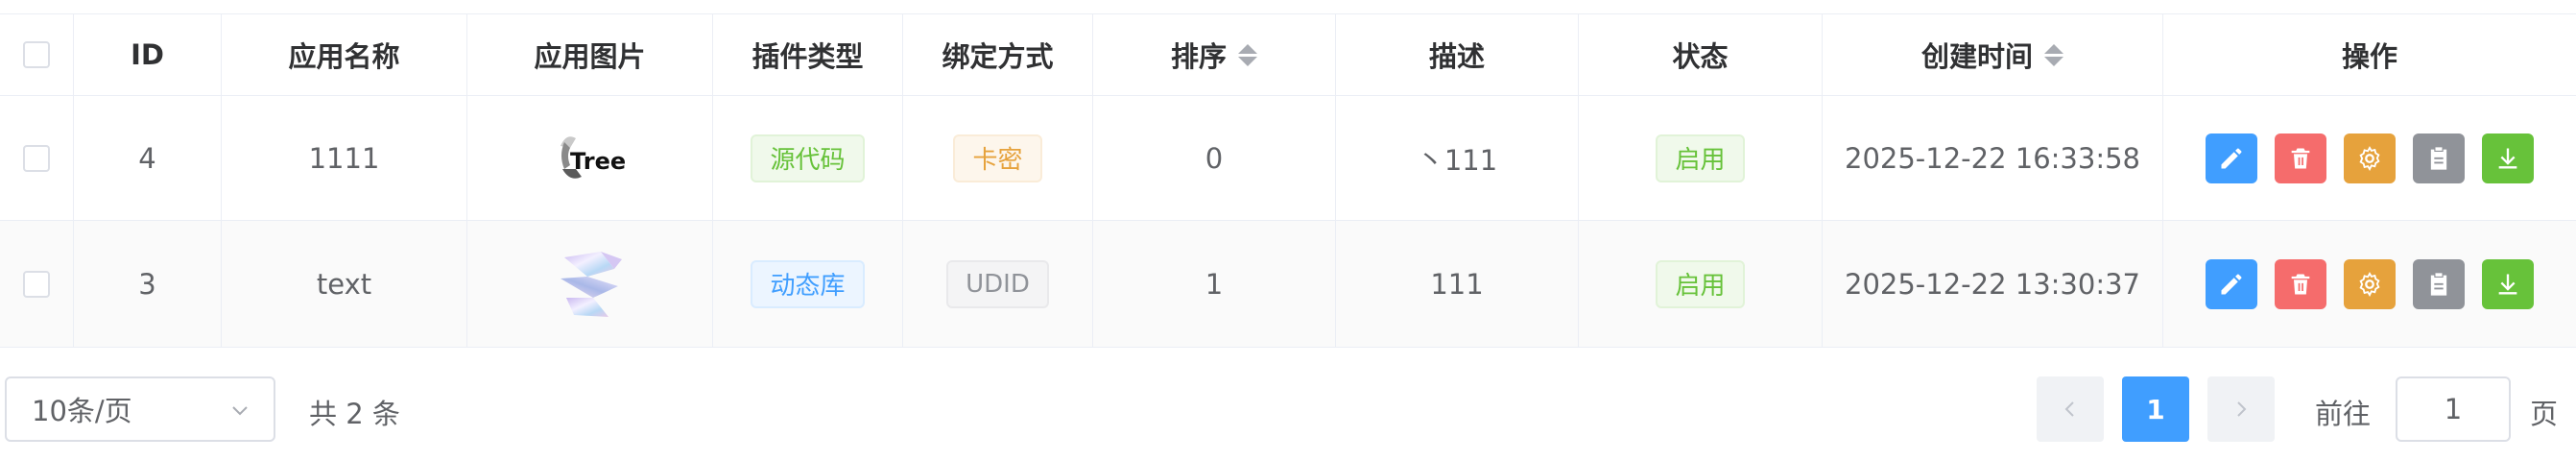 Image resolution: width=2576 pixels, height=461 pixels. I want to click on page-size-select: 10条/页, so click(140, 409).